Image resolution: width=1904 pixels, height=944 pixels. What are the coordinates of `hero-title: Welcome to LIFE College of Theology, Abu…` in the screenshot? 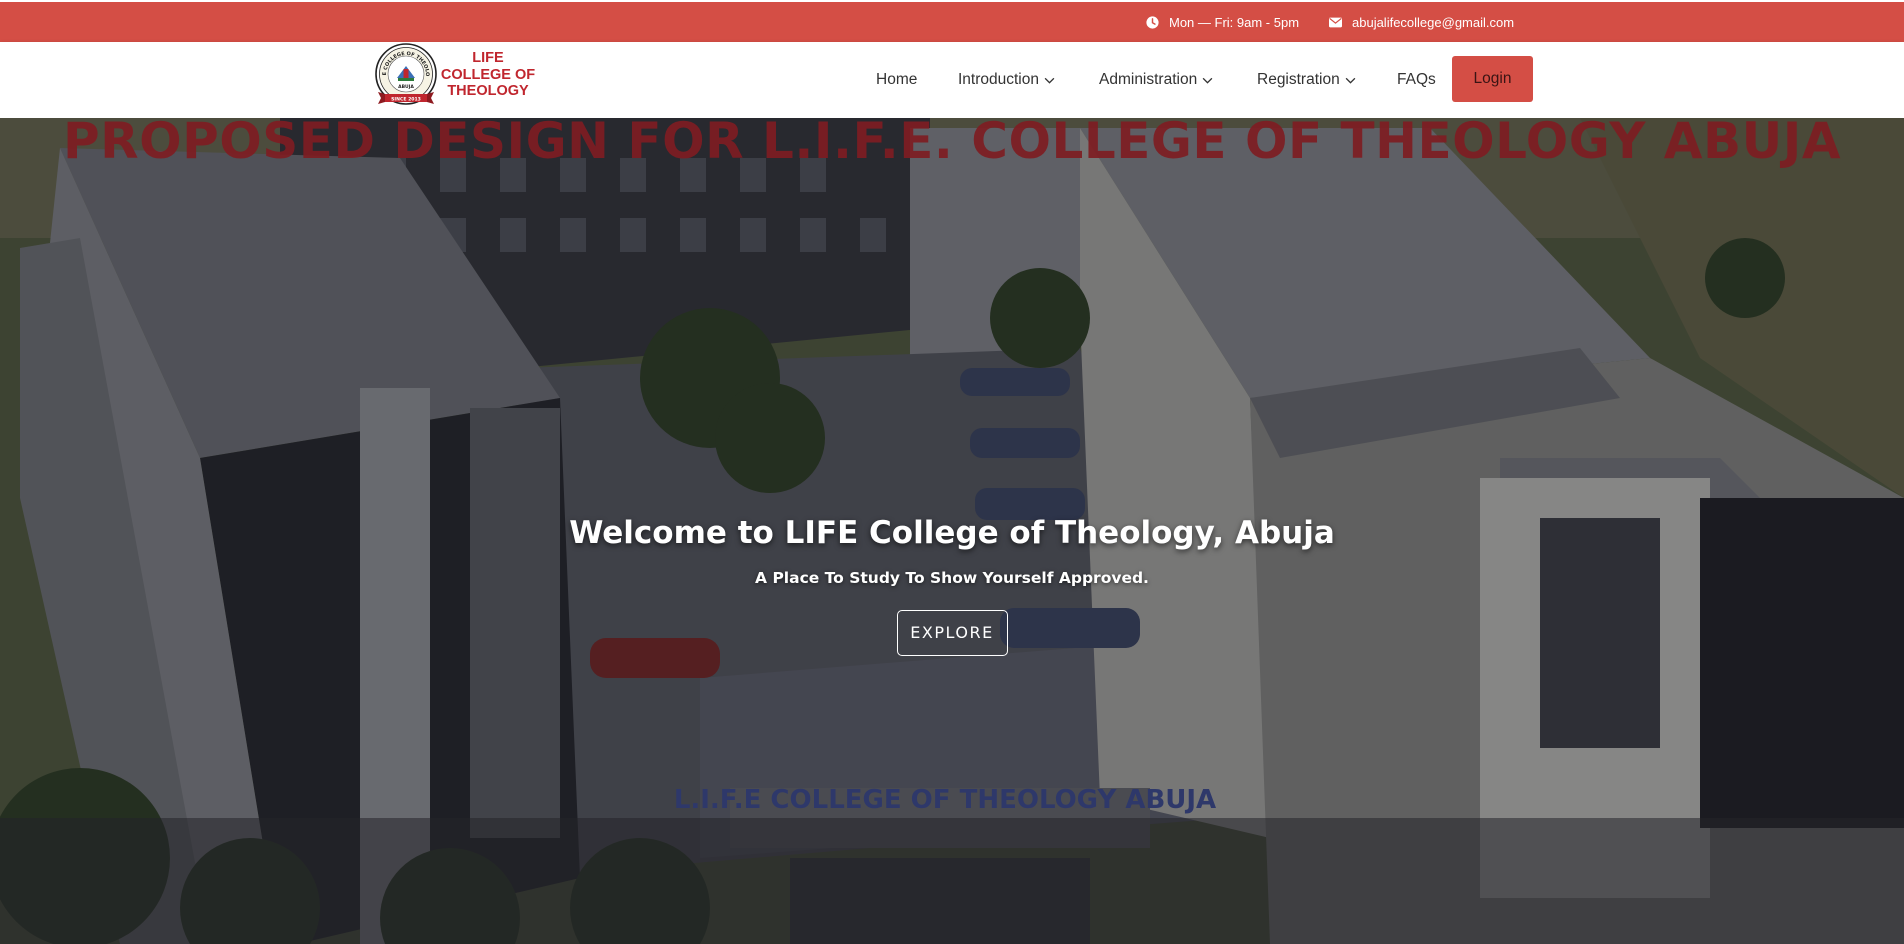 It's located at (952, 533).